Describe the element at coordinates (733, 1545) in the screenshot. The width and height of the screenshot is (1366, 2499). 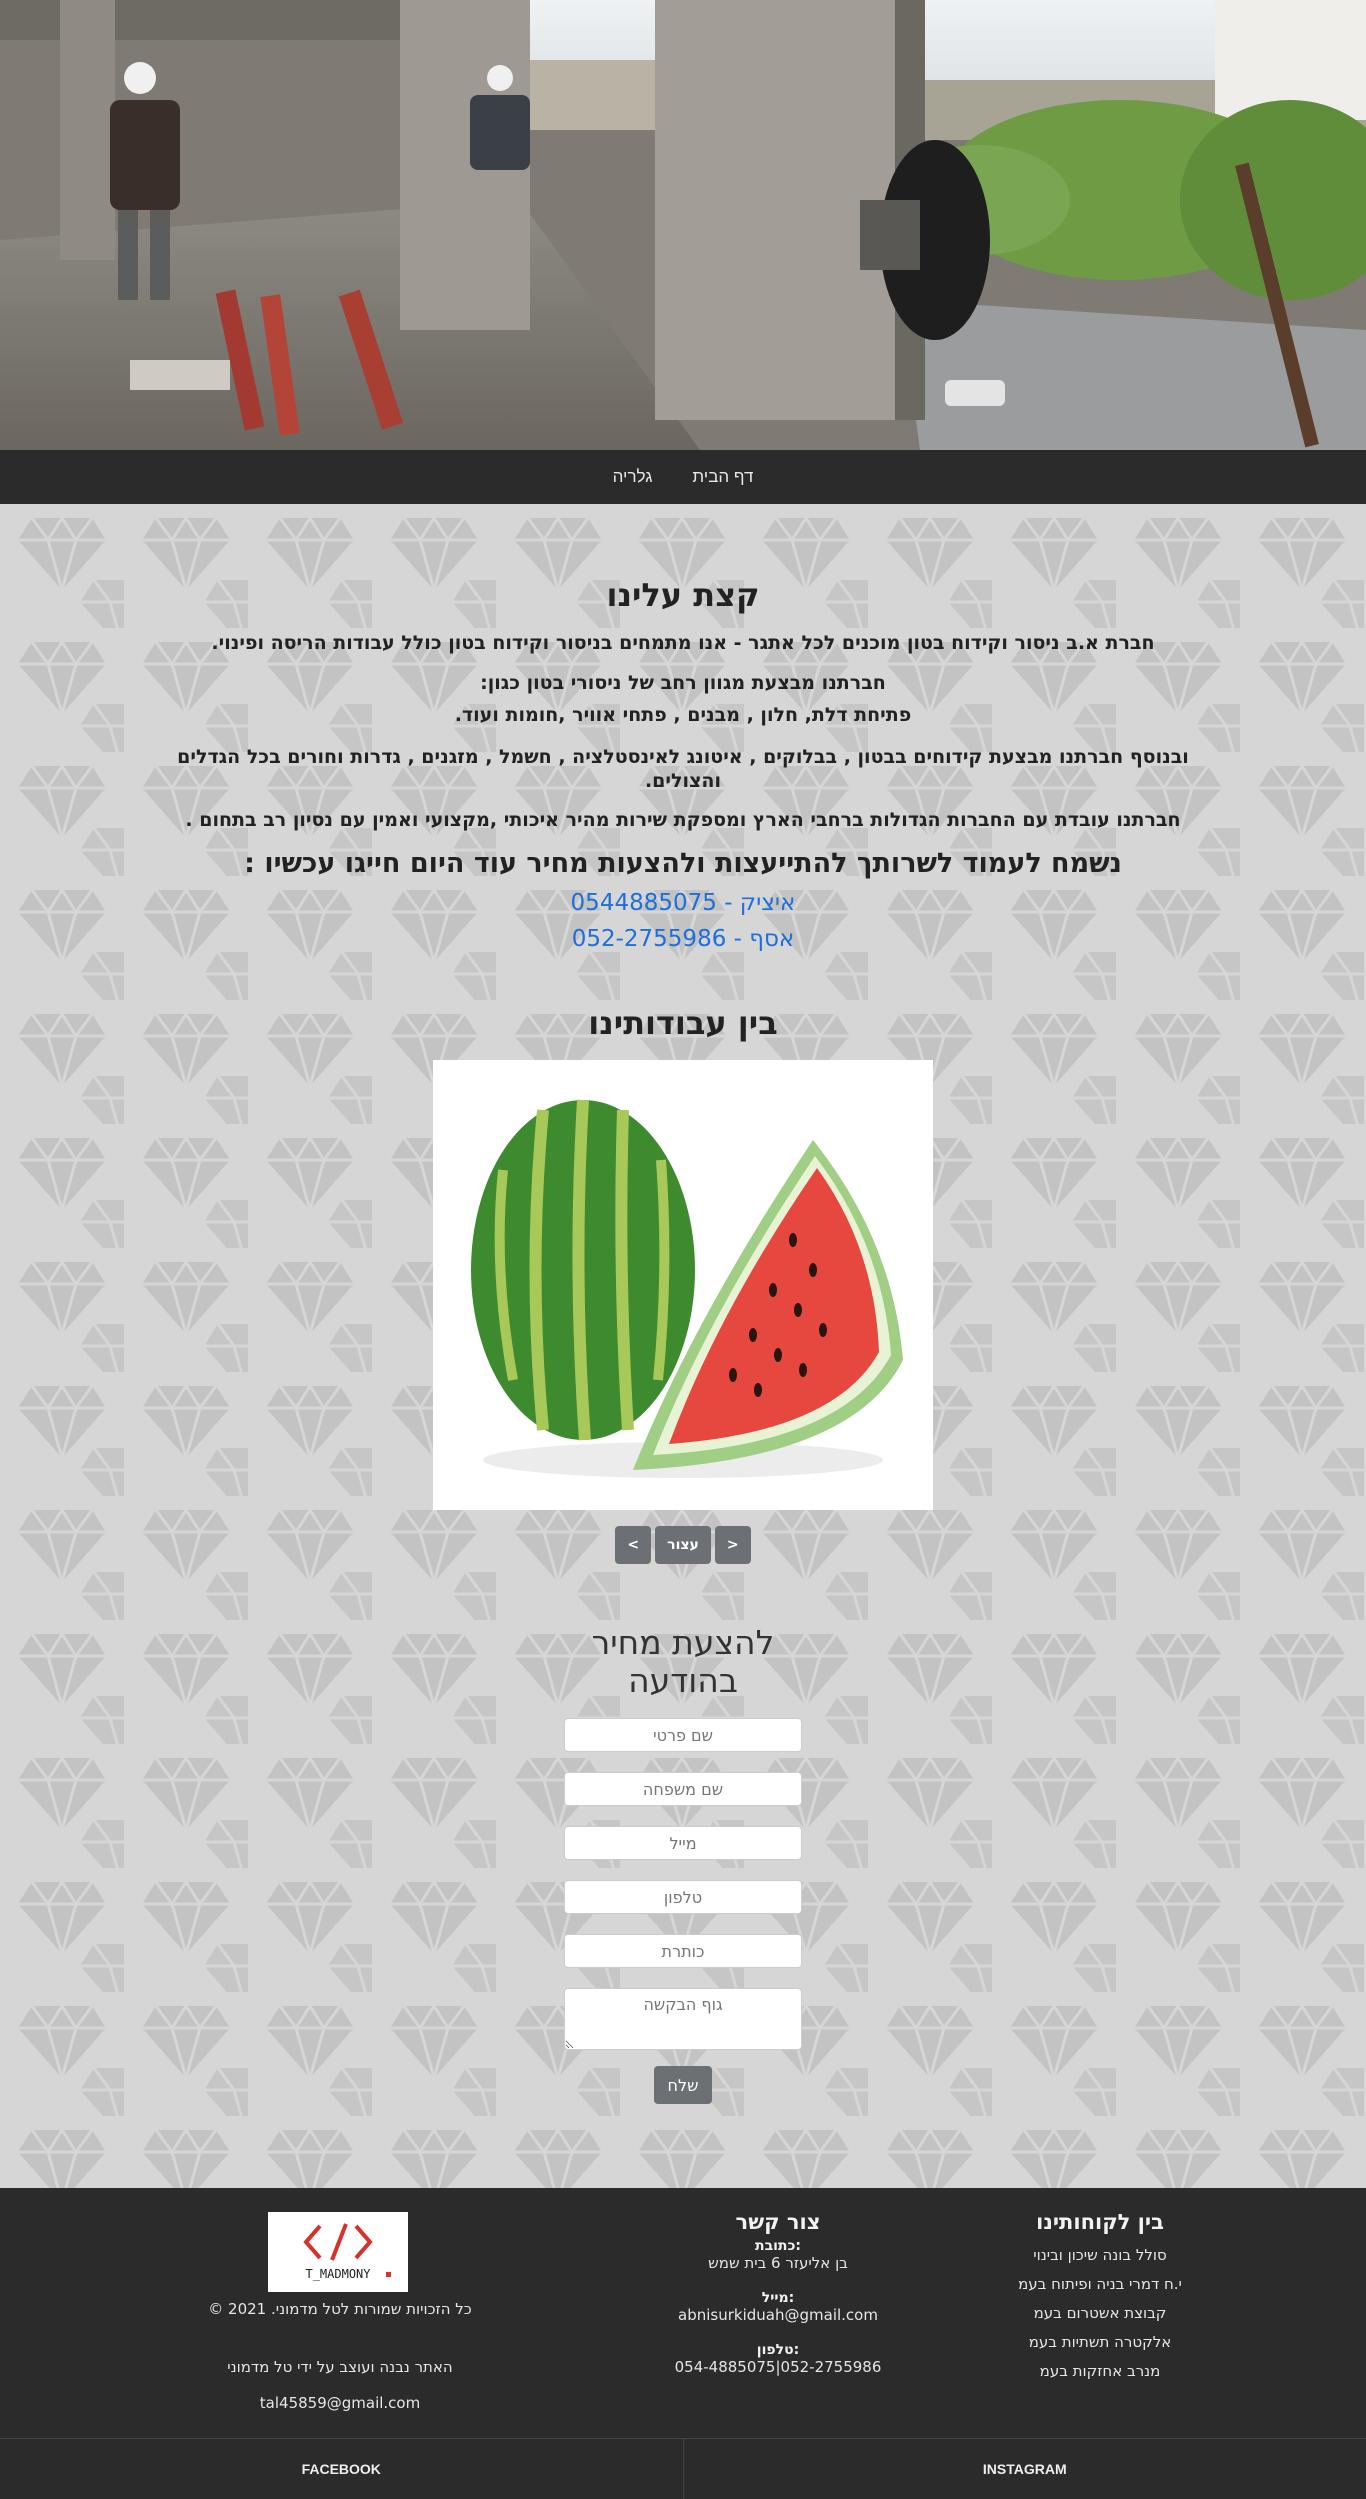
I see `gallery-next-button: >` at that location.